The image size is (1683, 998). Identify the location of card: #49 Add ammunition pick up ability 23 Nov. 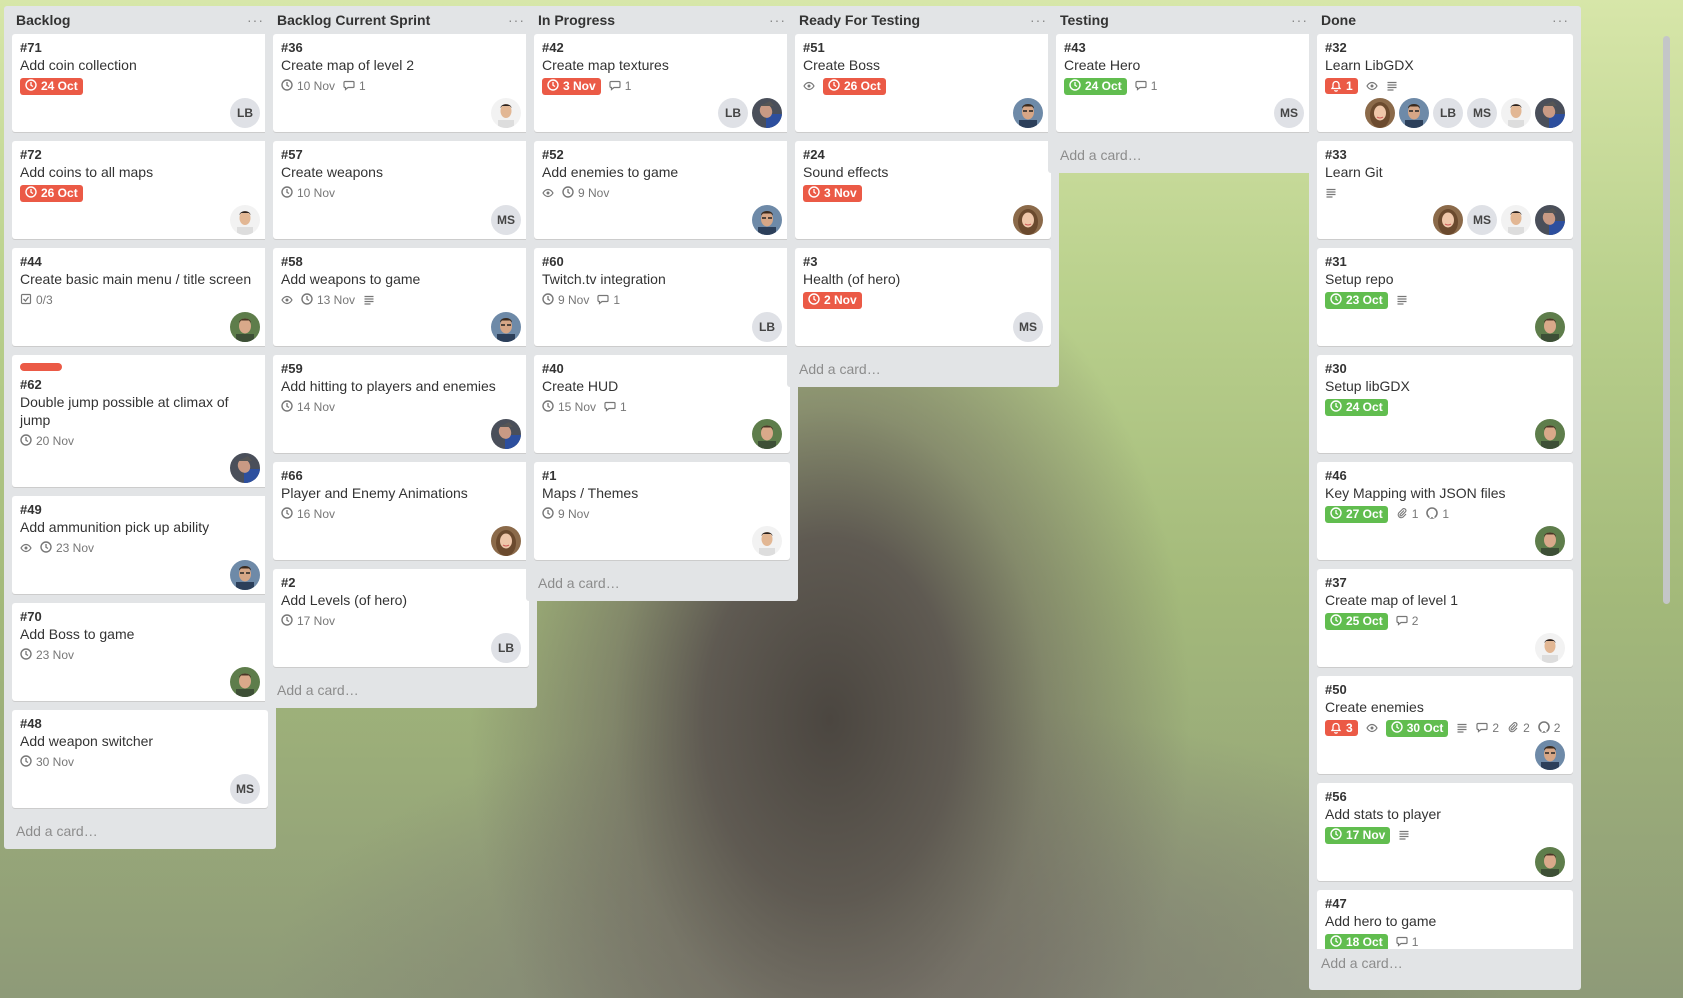
(140, 545).